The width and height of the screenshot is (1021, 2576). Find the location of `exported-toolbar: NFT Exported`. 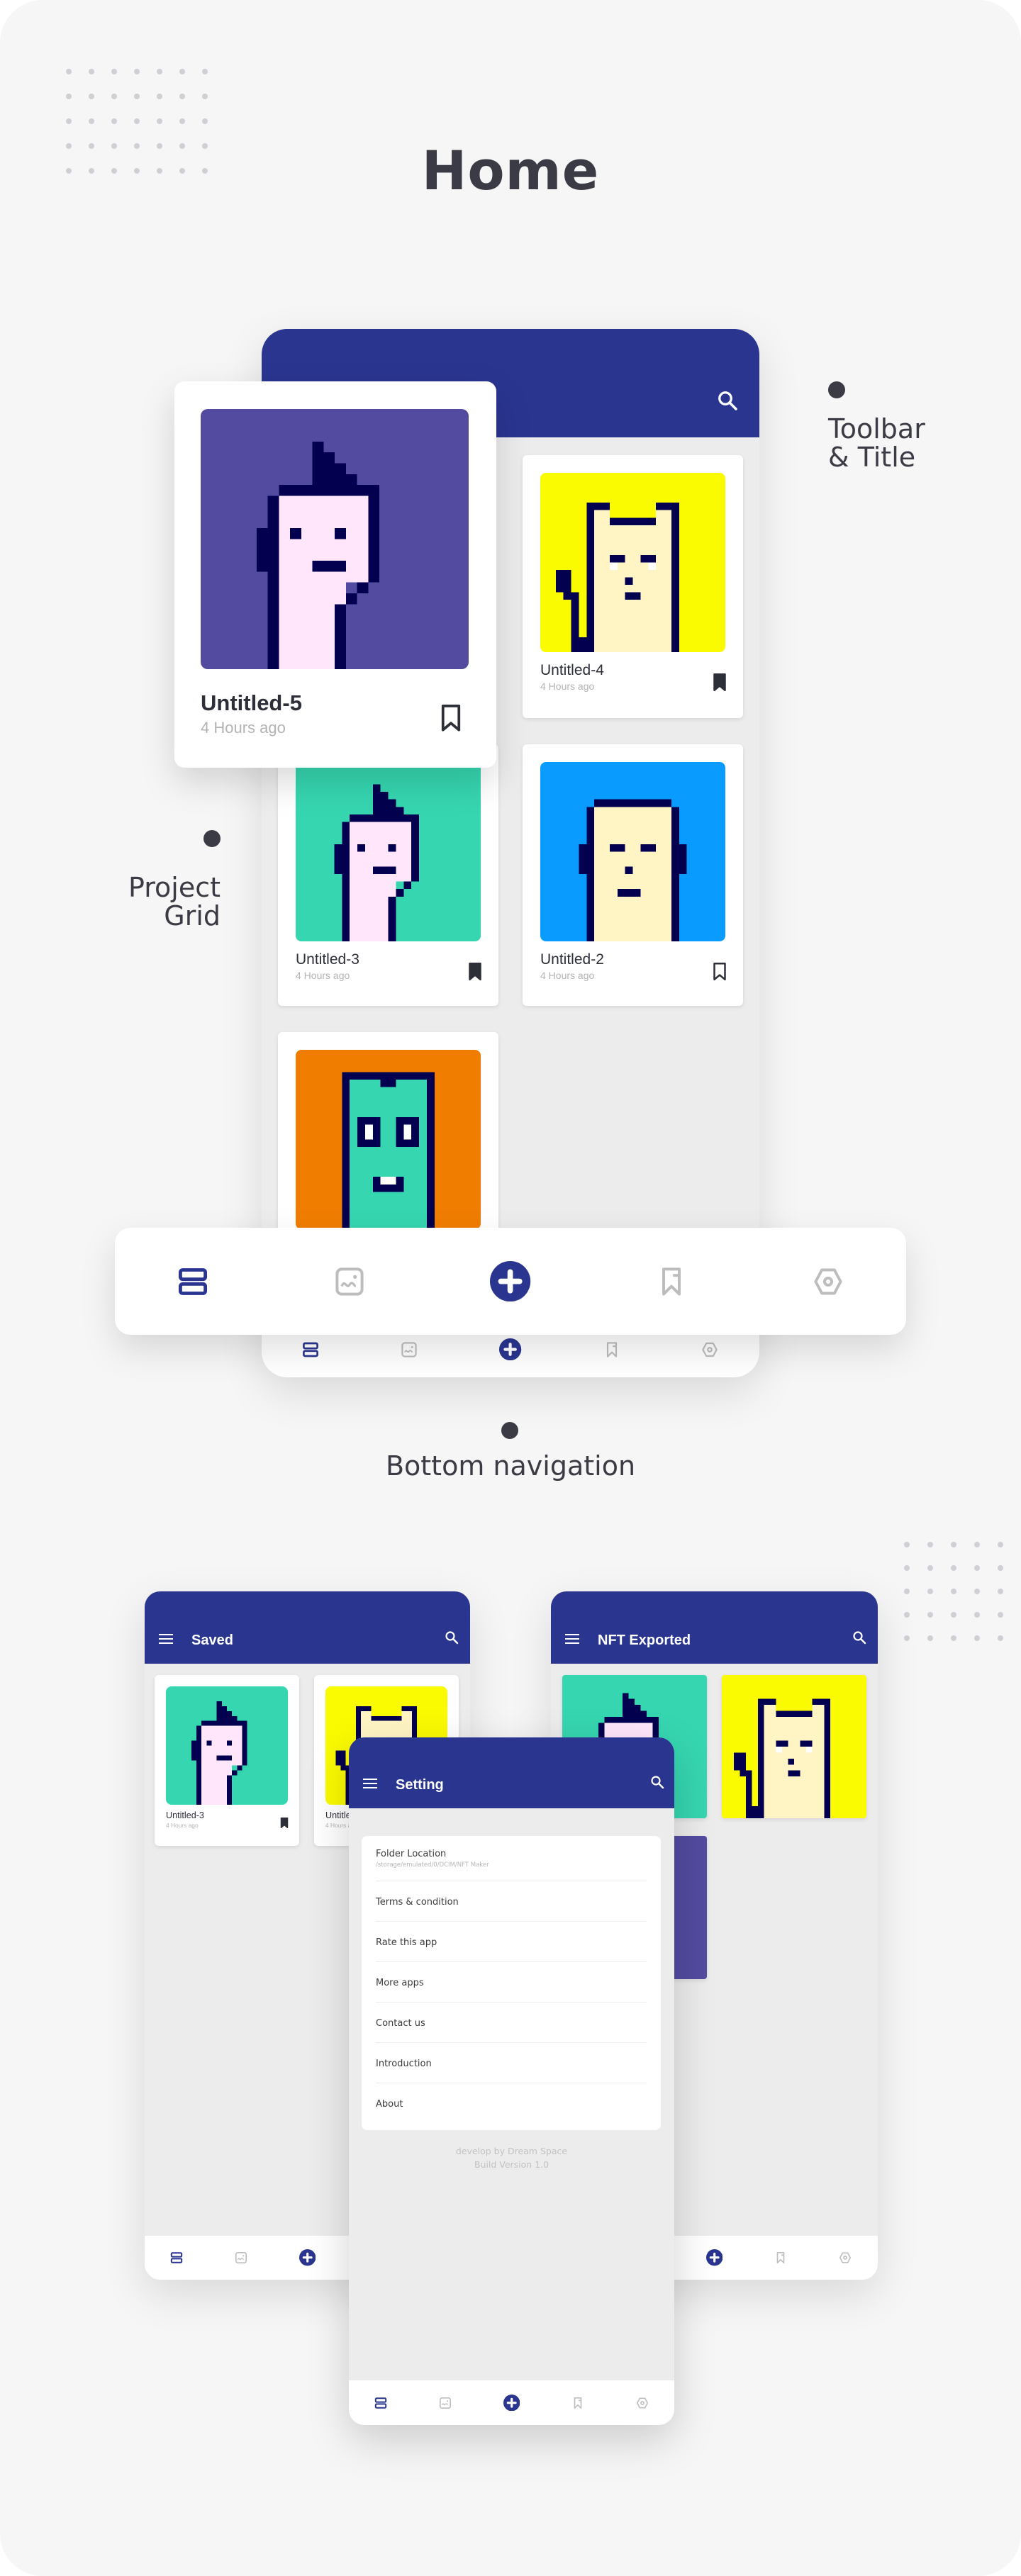

exported-toolbar: NFT Exported is located at coordinates (714, 1627).